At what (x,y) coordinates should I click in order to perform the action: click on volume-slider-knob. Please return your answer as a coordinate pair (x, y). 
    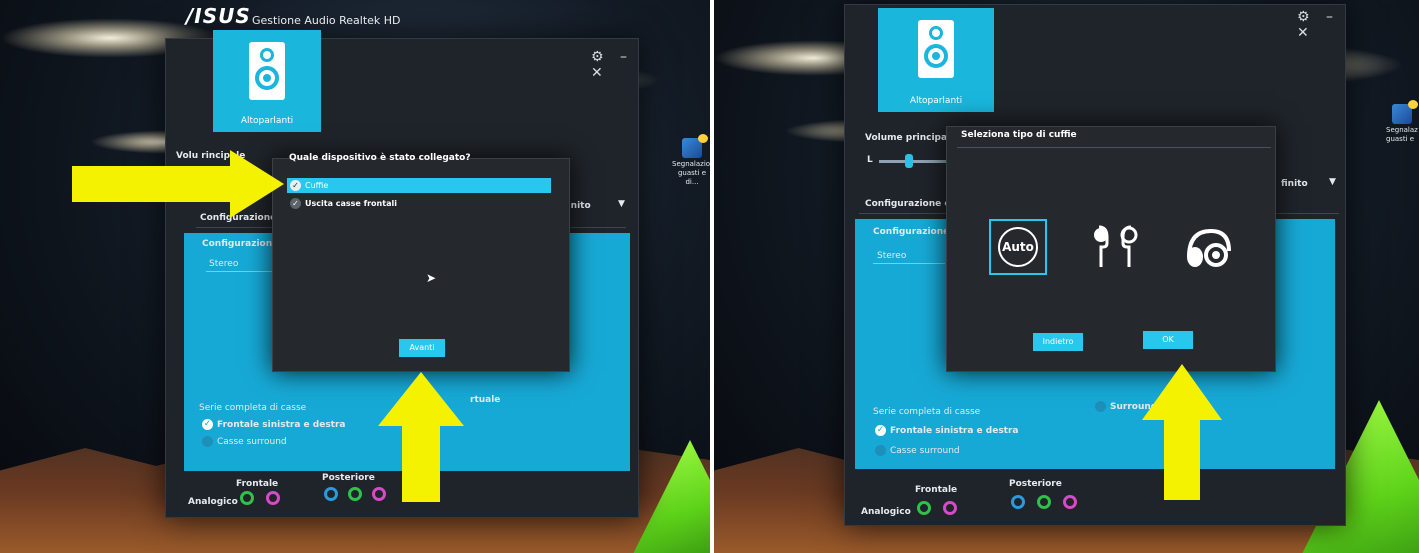
    Looking at the image, I should click on (909, 161).